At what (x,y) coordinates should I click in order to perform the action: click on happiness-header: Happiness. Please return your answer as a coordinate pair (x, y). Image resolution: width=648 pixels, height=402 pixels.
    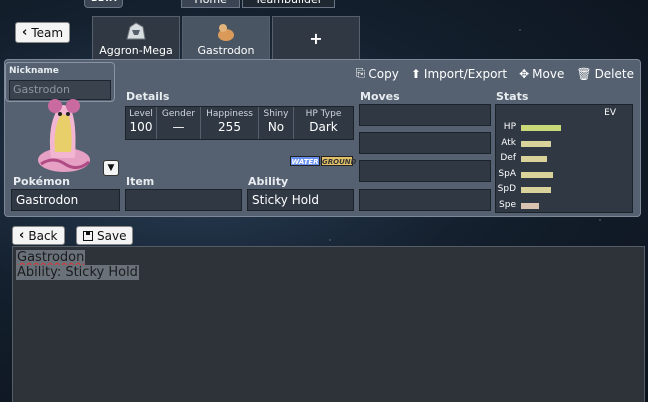
    Looking at the image, I should click on (229, 114).